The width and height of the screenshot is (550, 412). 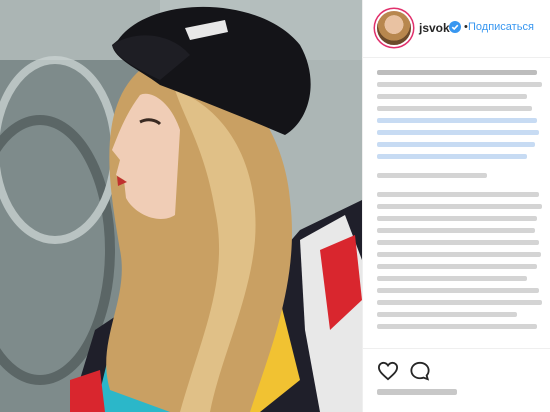 I want to click on likes-count, so click(x=417, y=392).